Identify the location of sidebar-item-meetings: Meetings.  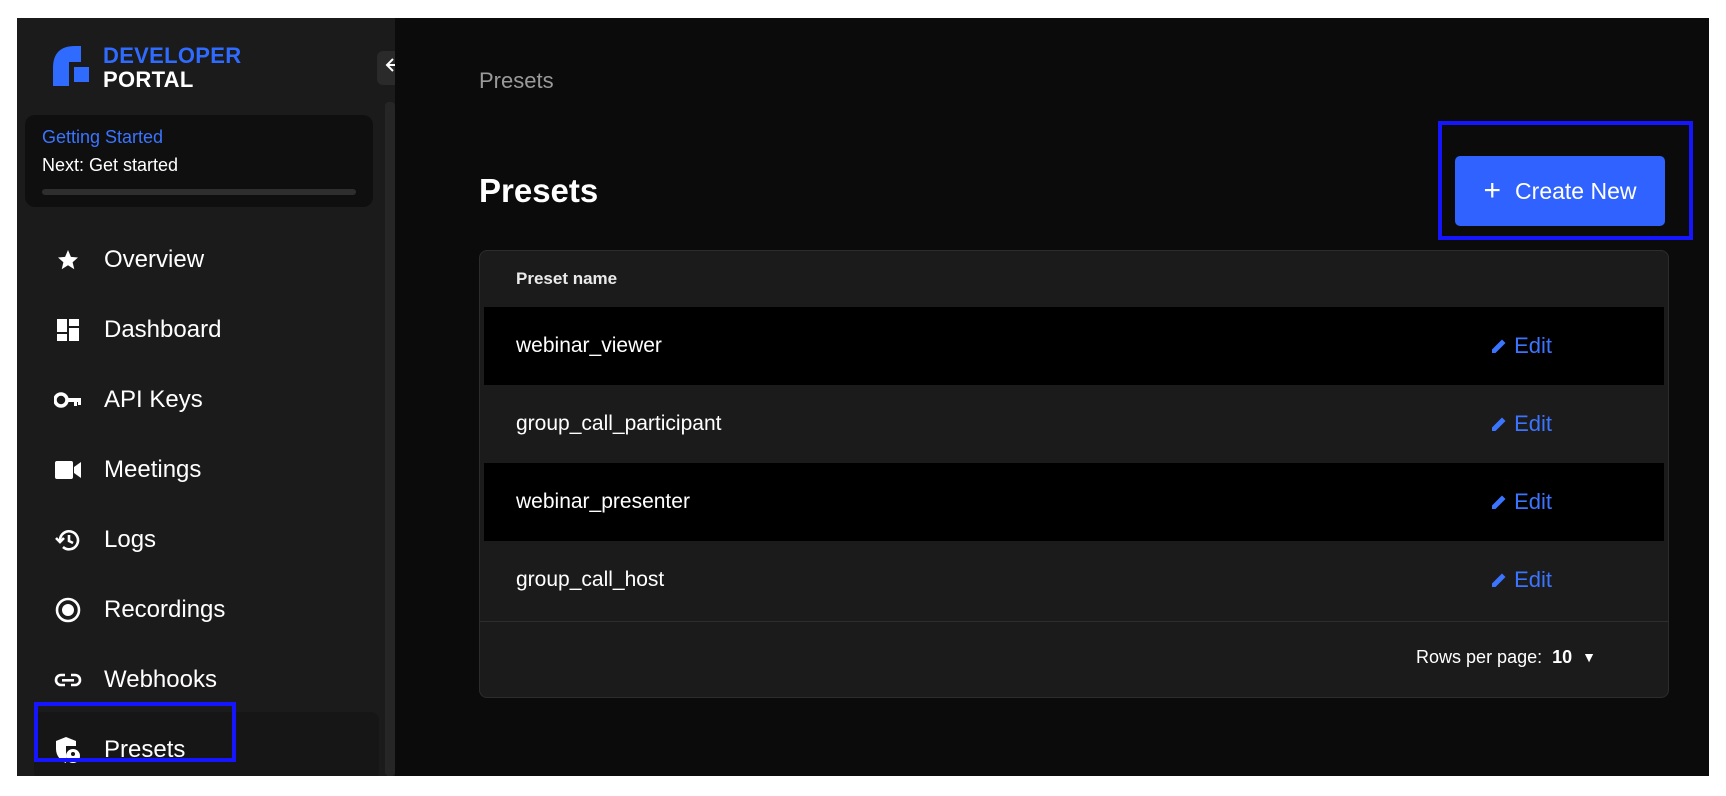
(206, 470).